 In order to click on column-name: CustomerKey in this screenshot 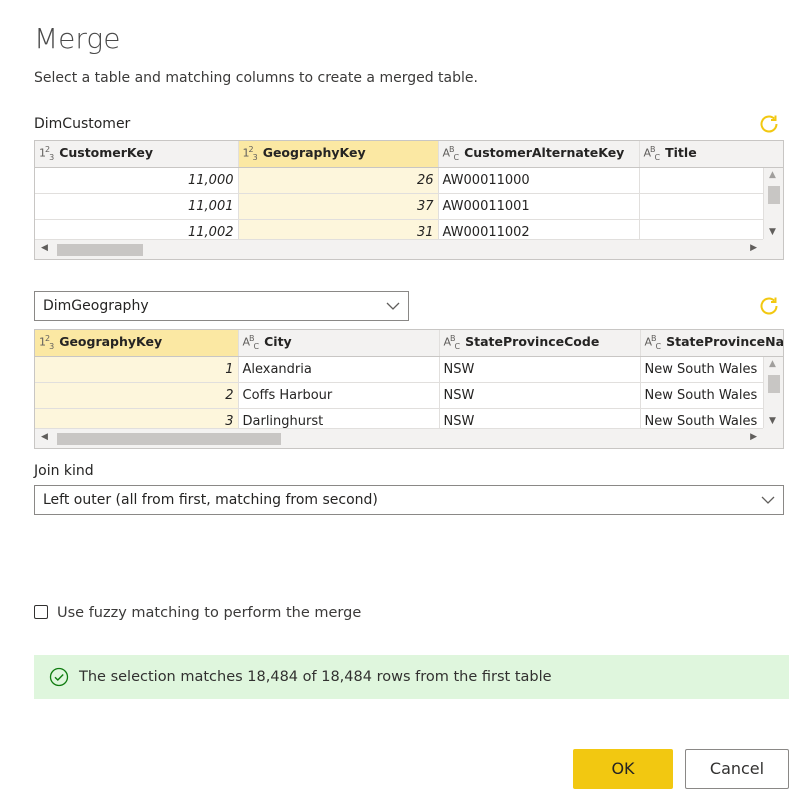, I will do `click(106, 153)`.